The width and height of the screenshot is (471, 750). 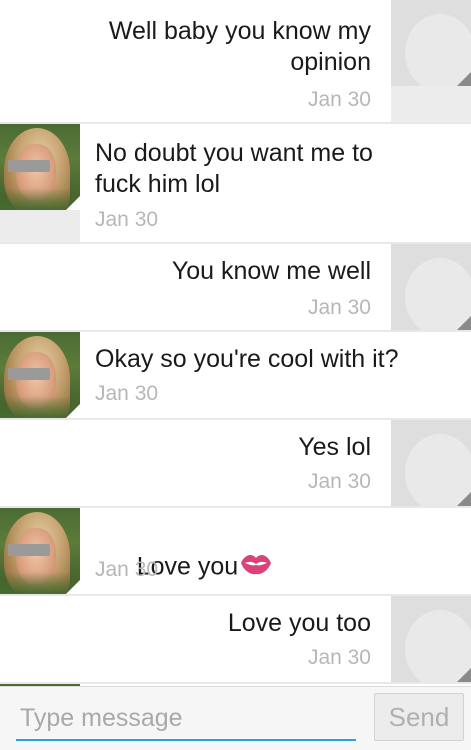 I want to click on message-input, so click(x=186, y=719).